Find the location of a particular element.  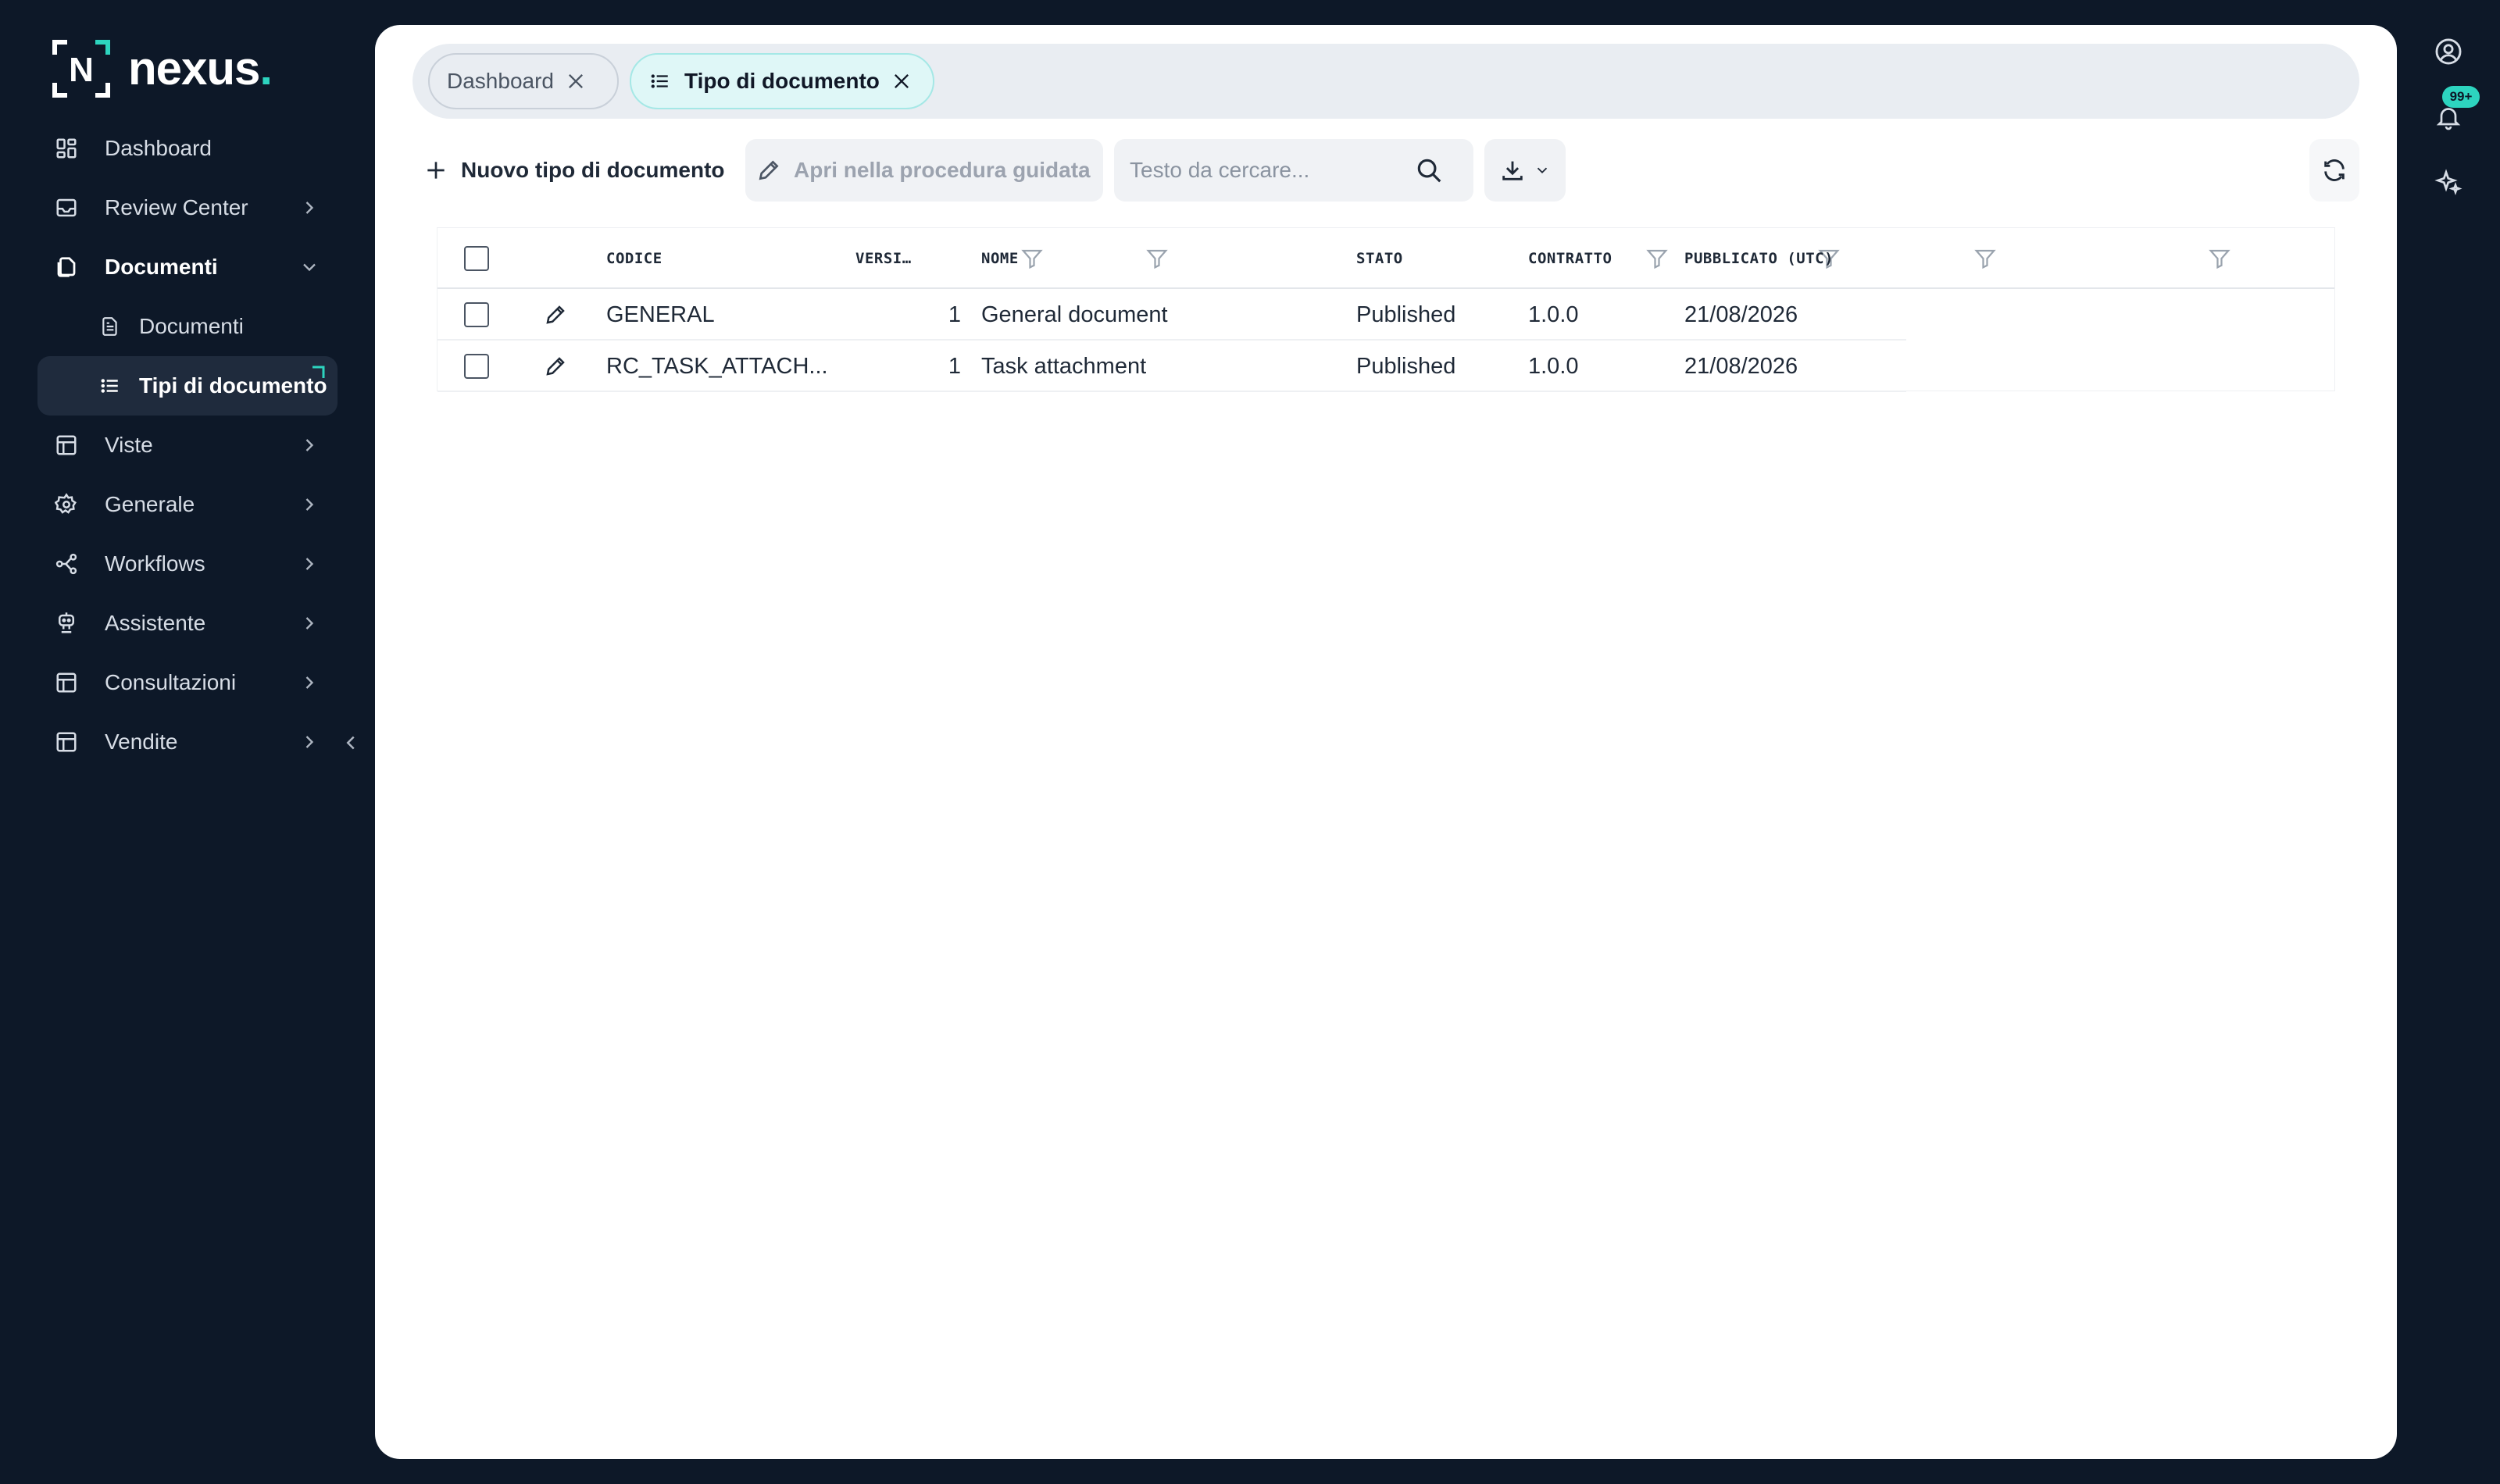

tab-bar: Dashboard Tipo di documento is located at coordinates (1385, 81).